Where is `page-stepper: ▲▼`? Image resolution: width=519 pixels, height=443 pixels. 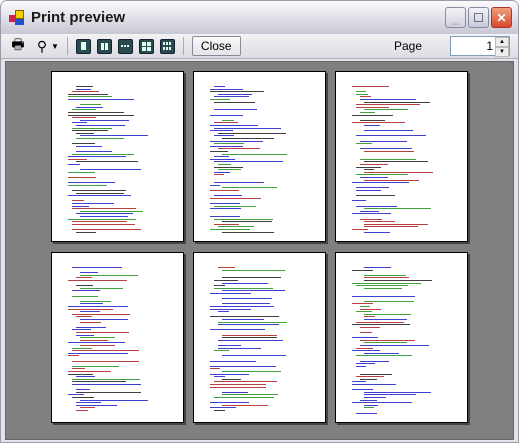
page-stepper: ▲▼ is located at coordinates (480, 46).